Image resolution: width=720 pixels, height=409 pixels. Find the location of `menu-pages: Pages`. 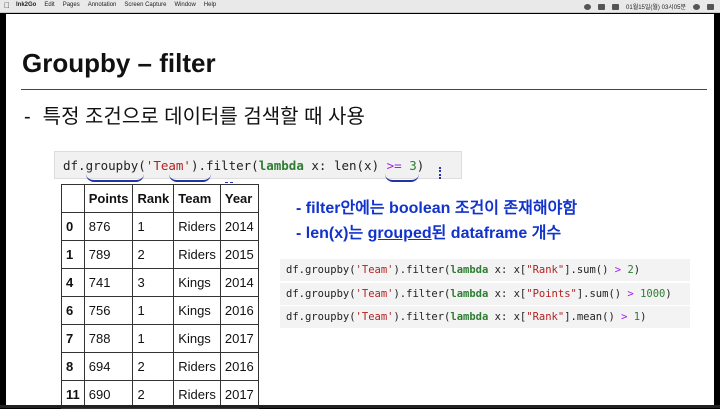

menu-pages: Pages is located at coordinates (71, 5).